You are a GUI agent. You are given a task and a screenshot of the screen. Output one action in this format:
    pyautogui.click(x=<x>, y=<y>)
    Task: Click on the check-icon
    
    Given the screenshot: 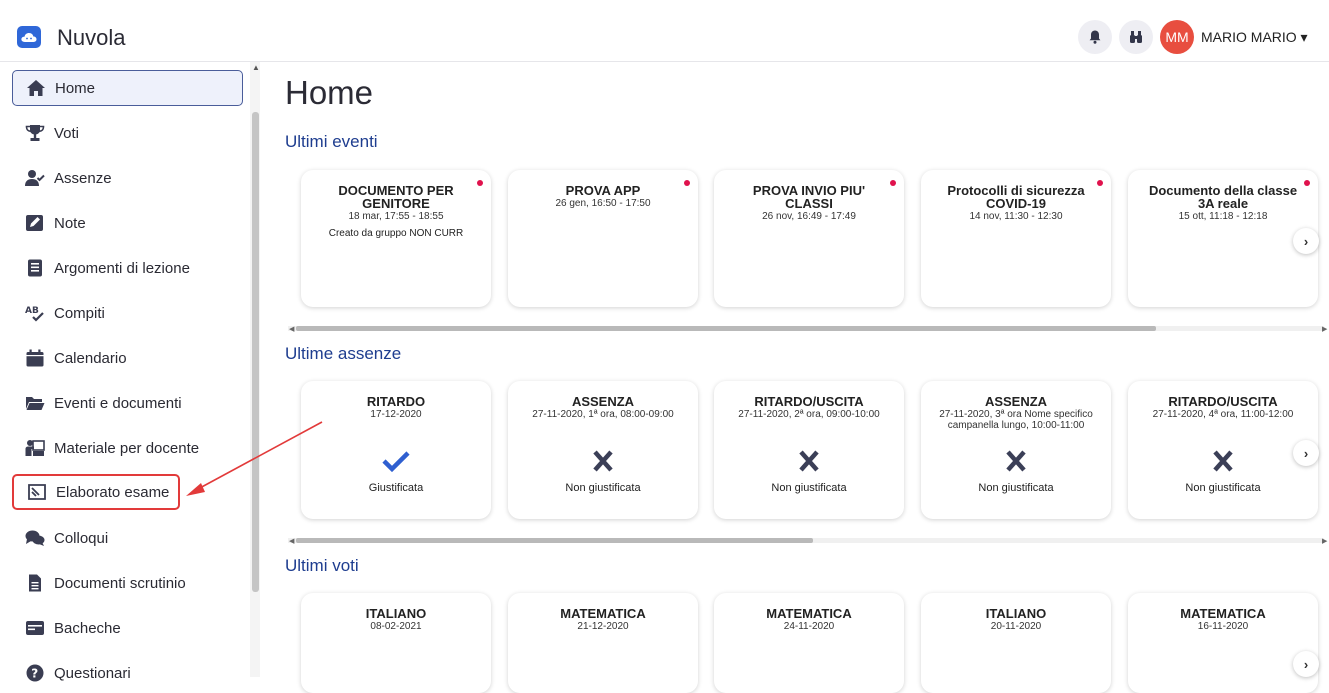 What is the action you would take?
    pyautogui.click(x=396, y=461)
    